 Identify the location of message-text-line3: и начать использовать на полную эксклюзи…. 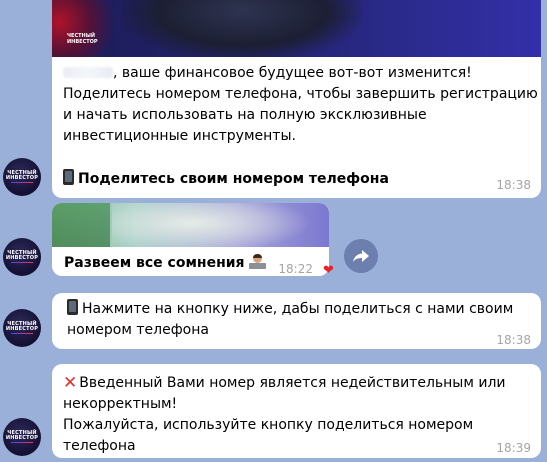
(245, 115).